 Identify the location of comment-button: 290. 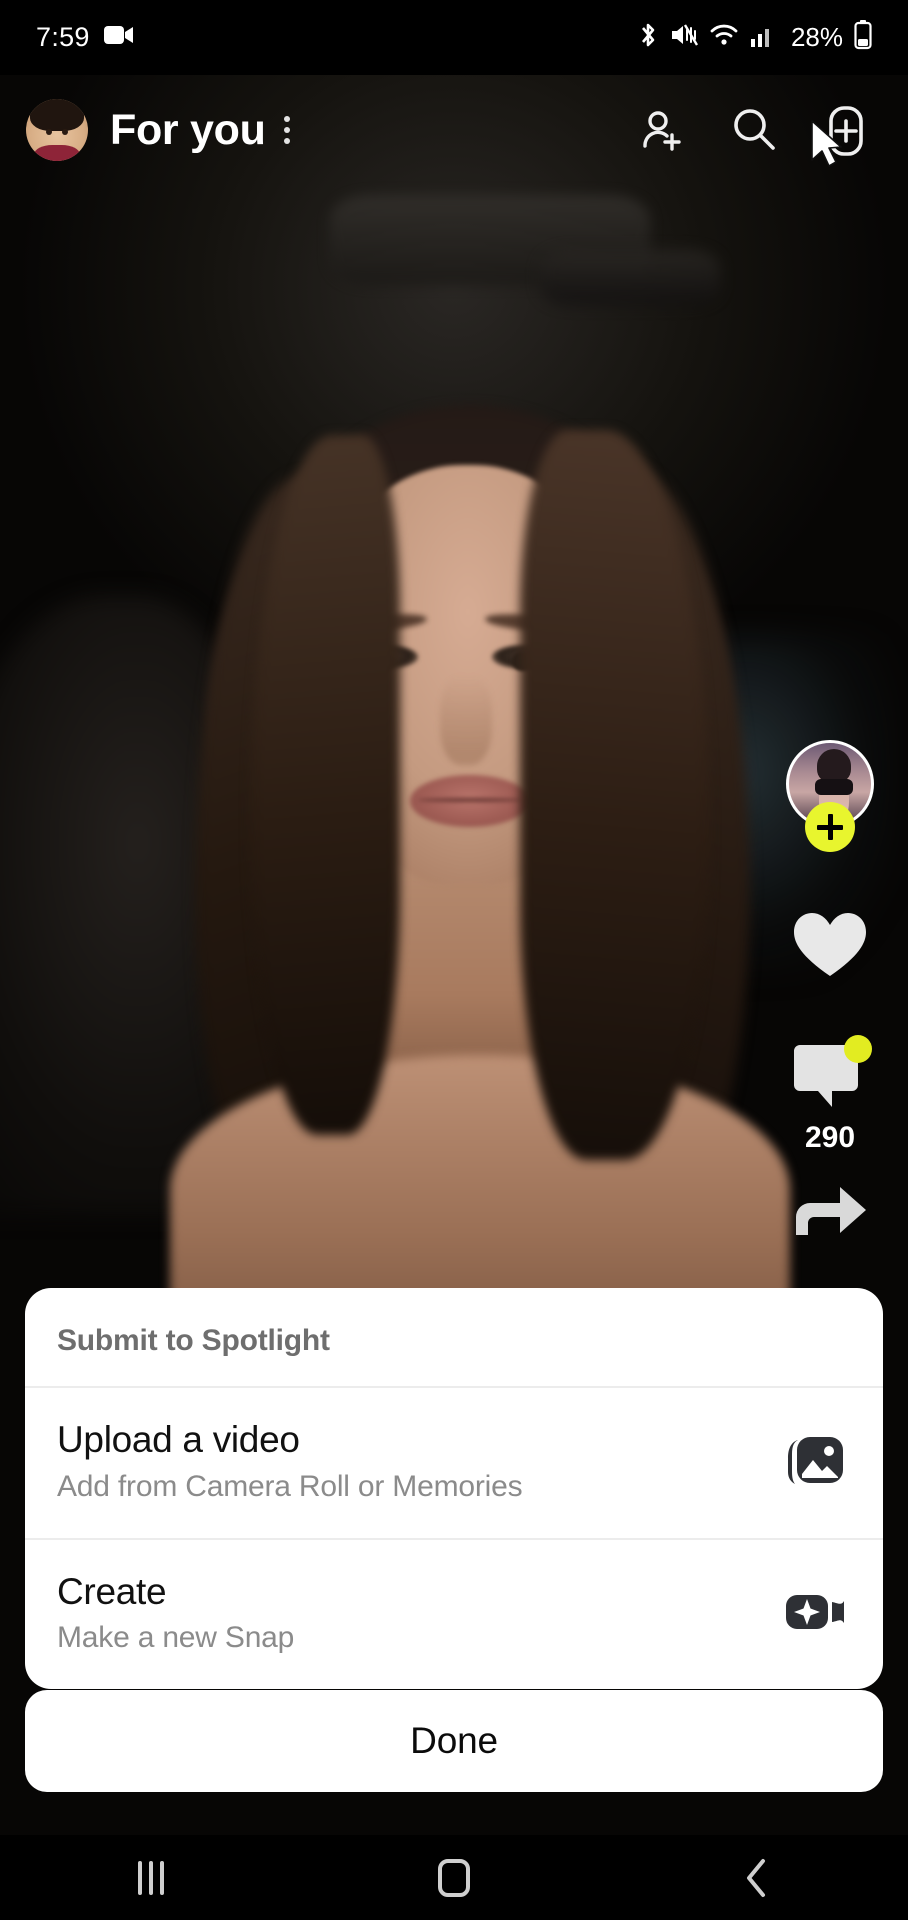
(830, 1095).